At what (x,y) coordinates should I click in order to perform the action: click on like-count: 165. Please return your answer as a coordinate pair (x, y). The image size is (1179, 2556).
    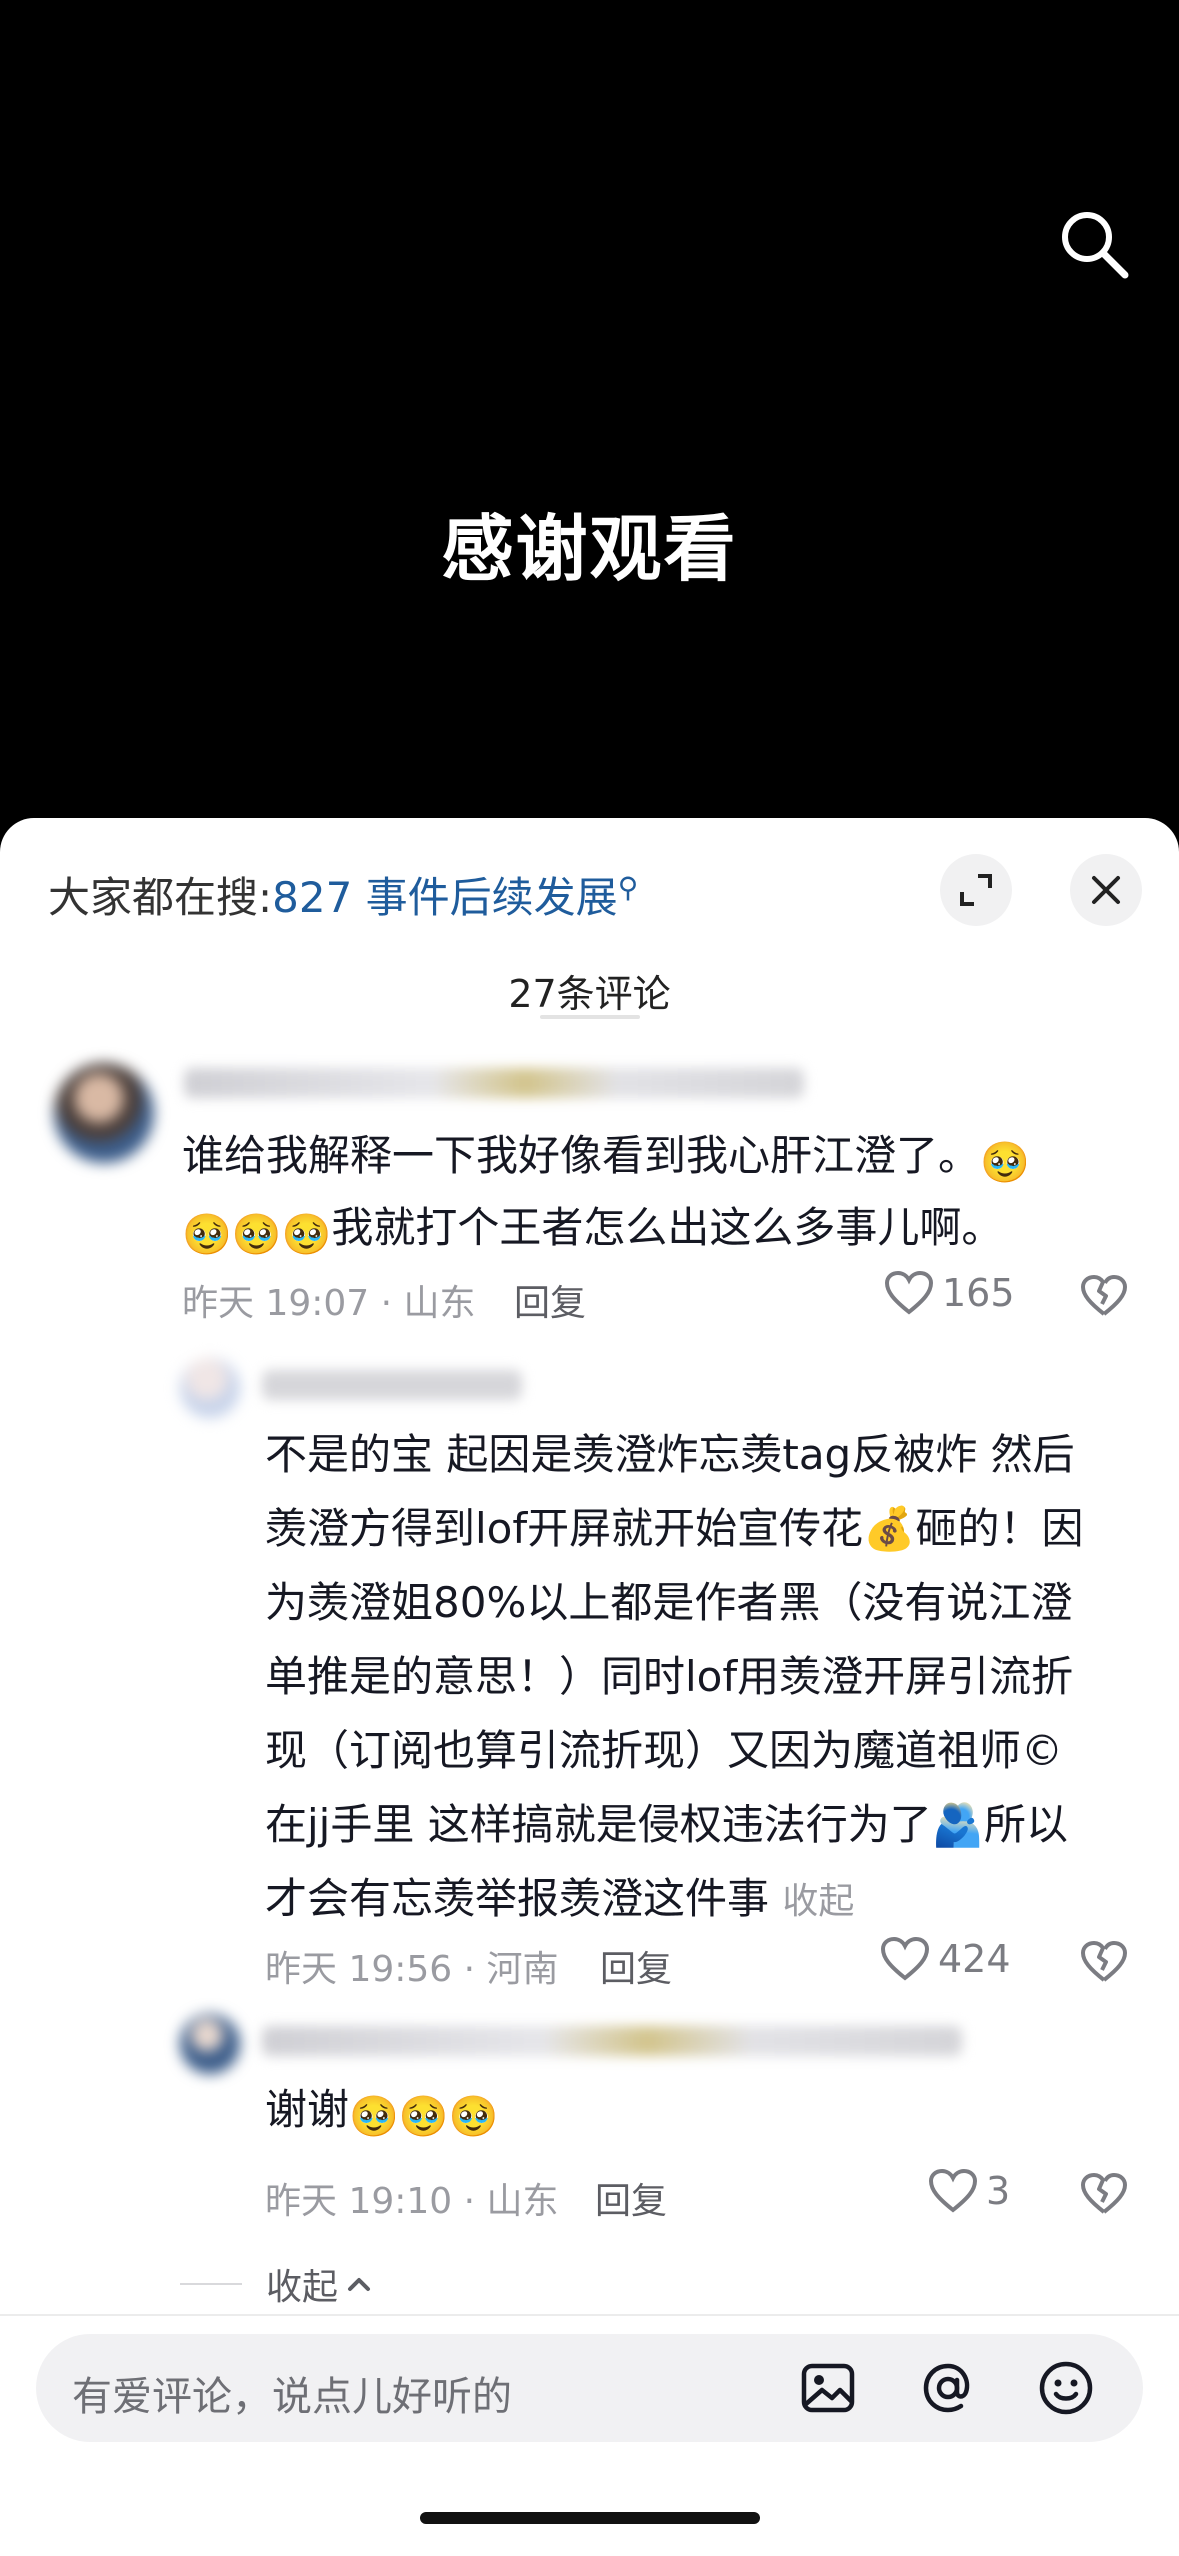
    Looking at the image, I should click on (978, 1293).